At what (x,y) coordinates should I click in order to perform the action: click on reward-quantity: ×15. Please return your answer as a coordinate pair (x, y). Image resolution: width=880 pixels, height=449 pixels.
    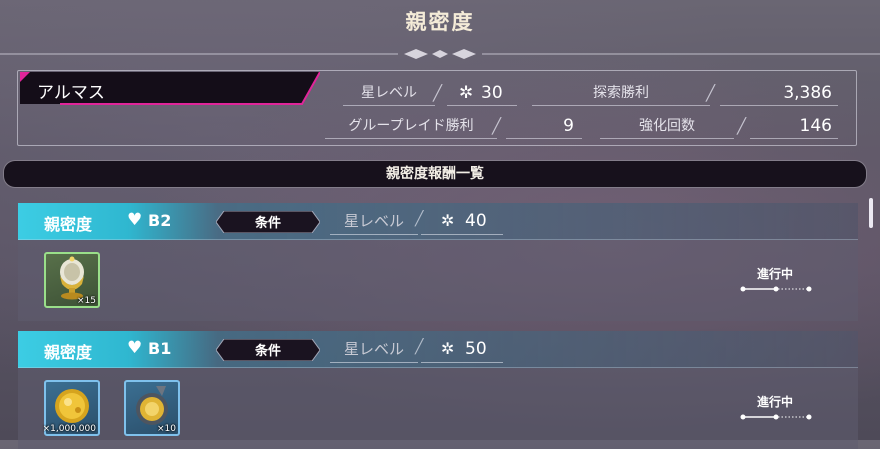
    Looking at the image, I should click on (86, 301).